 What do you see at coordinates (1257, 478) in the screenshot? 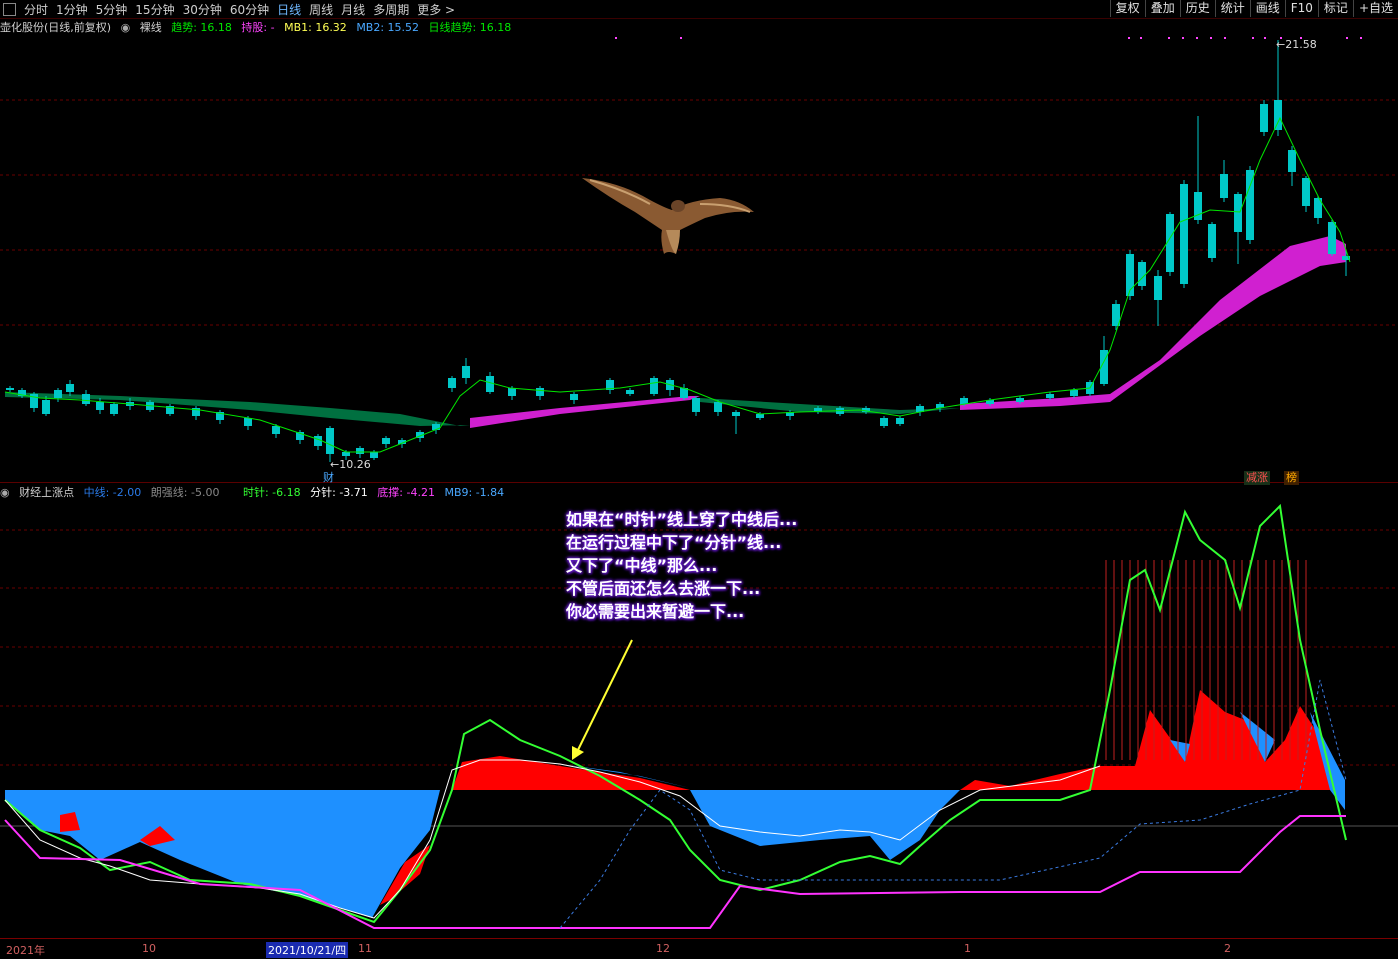
I see `jianzhang-badge: 减涨` at bounding box center [1257, 478].